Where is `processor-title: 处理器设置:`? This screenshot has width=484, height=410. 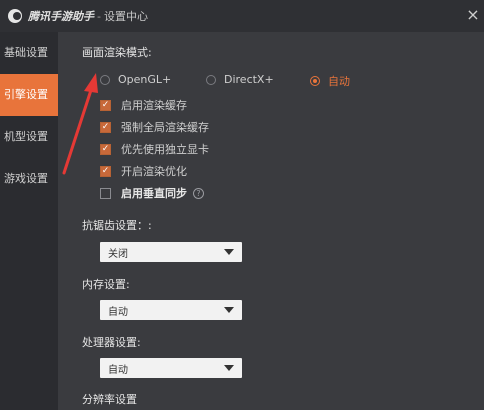 processor-title: 处理器设置: is located at coordinates (111, 342).